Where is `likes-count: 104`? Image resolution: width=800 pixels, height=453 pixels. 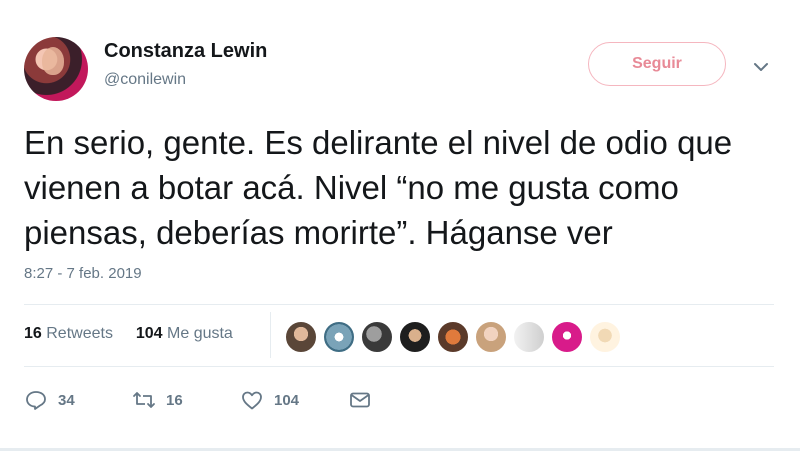
likes-count: 104 is located at coordinates (149, 333).